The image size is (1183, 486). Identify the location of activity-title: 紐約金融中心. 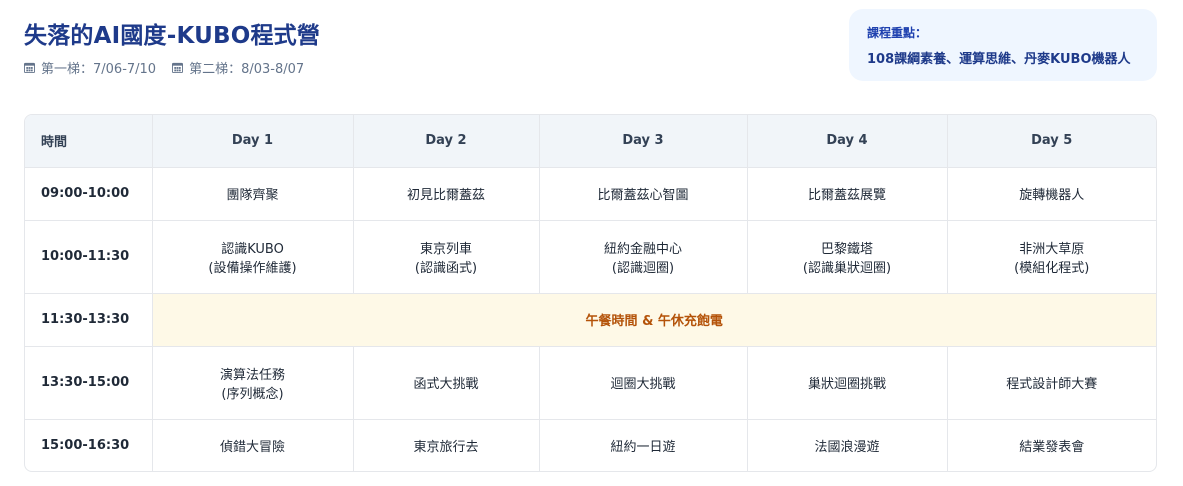
(642, 249).